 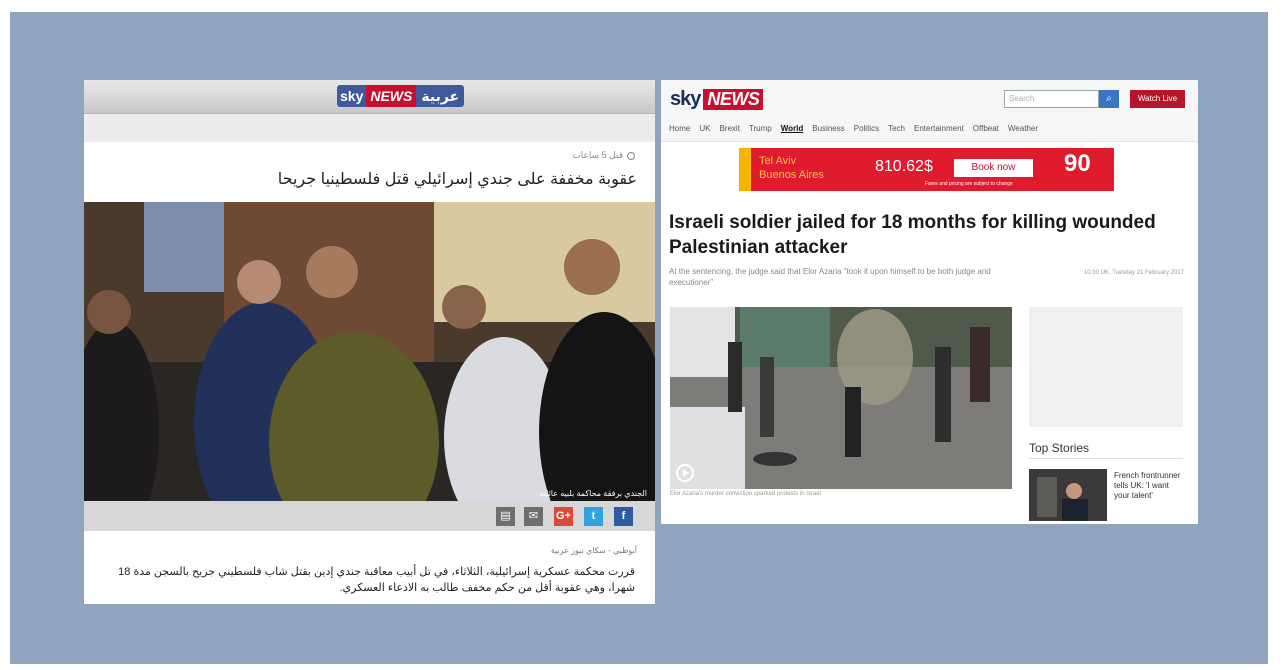 What do you see at coordinates (593, 516) in the screenshot?
I see `twitter-icon: t` at bounding box center [593, 516].